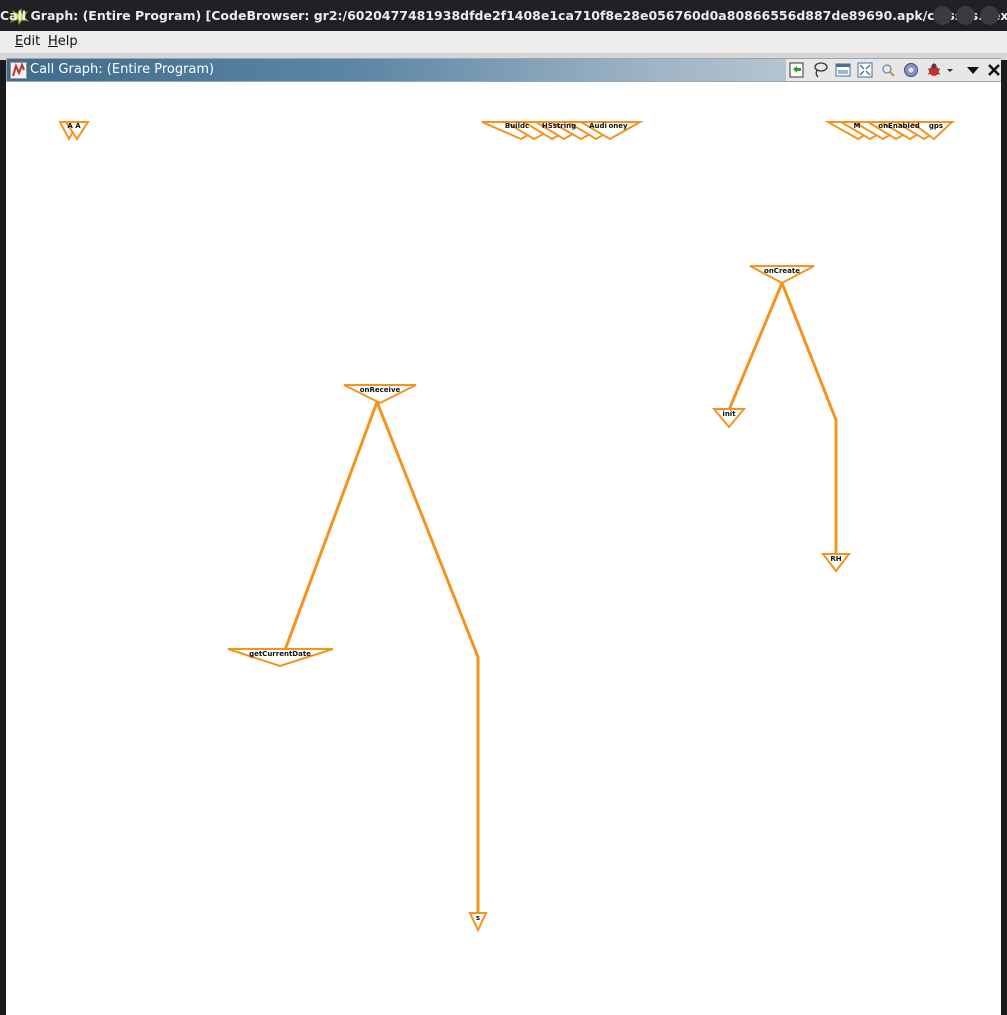 This screenshot has height=1015, width=1007. Describe the element at coordinates (27, 41) in the screenshot. I see `menu-edit: Edit` at that location.